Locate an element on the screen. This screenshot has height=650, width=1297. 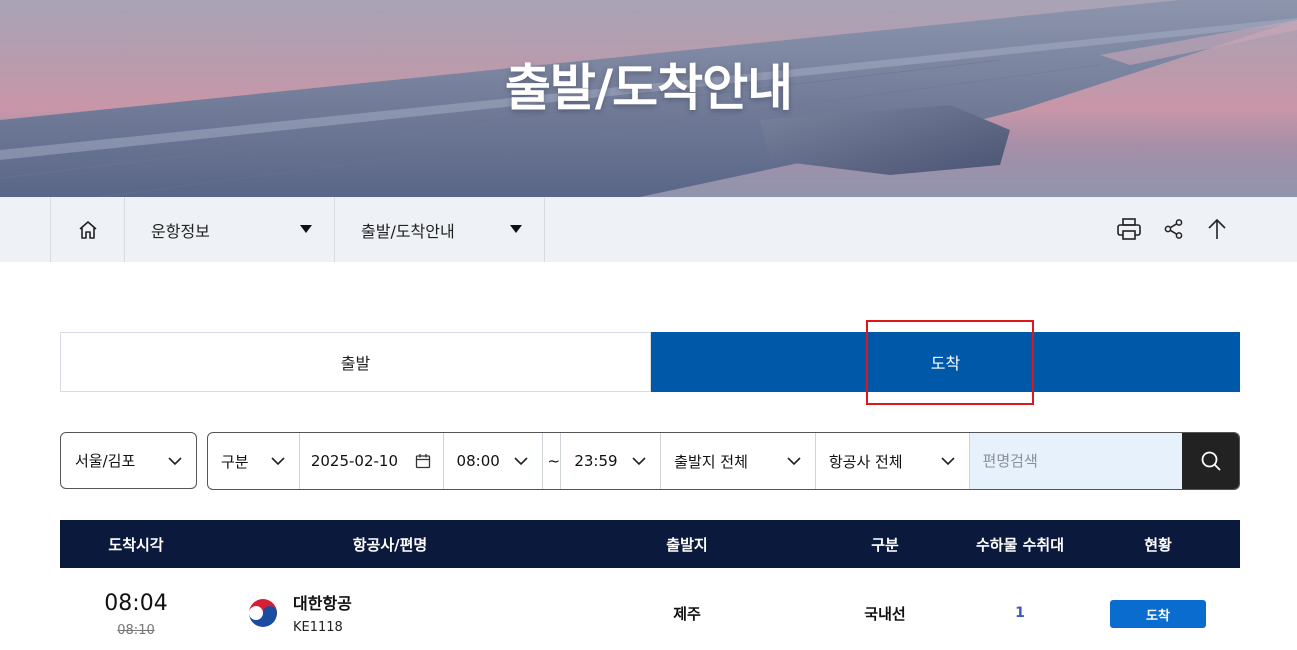
airline-select: 항공사 전체 is located at coordinates (893, 461).